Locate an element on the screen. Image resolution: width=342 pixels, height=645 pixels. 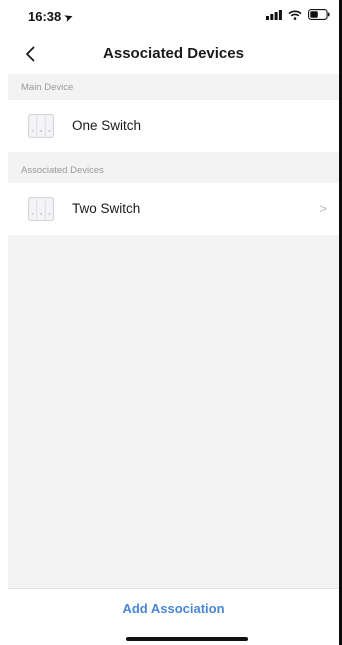
section-header-main-device: Main Device is located at coordinates (173, 87).